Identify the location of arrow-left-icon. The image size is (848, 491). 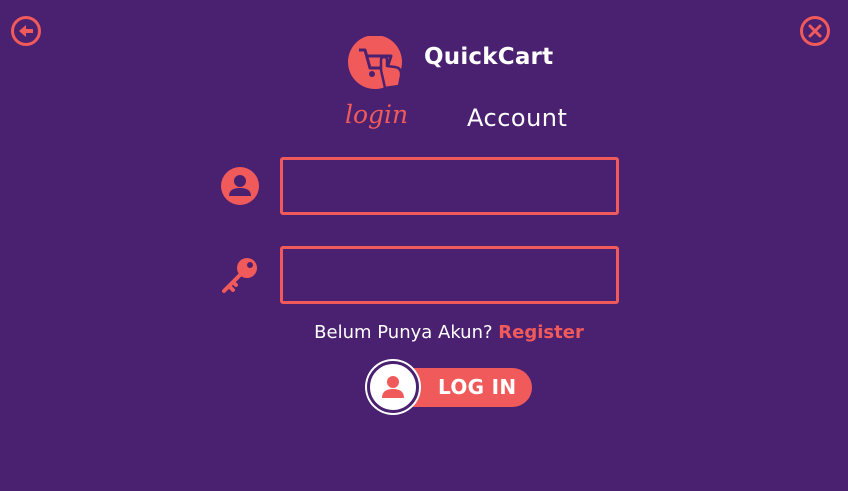
(26, 31).